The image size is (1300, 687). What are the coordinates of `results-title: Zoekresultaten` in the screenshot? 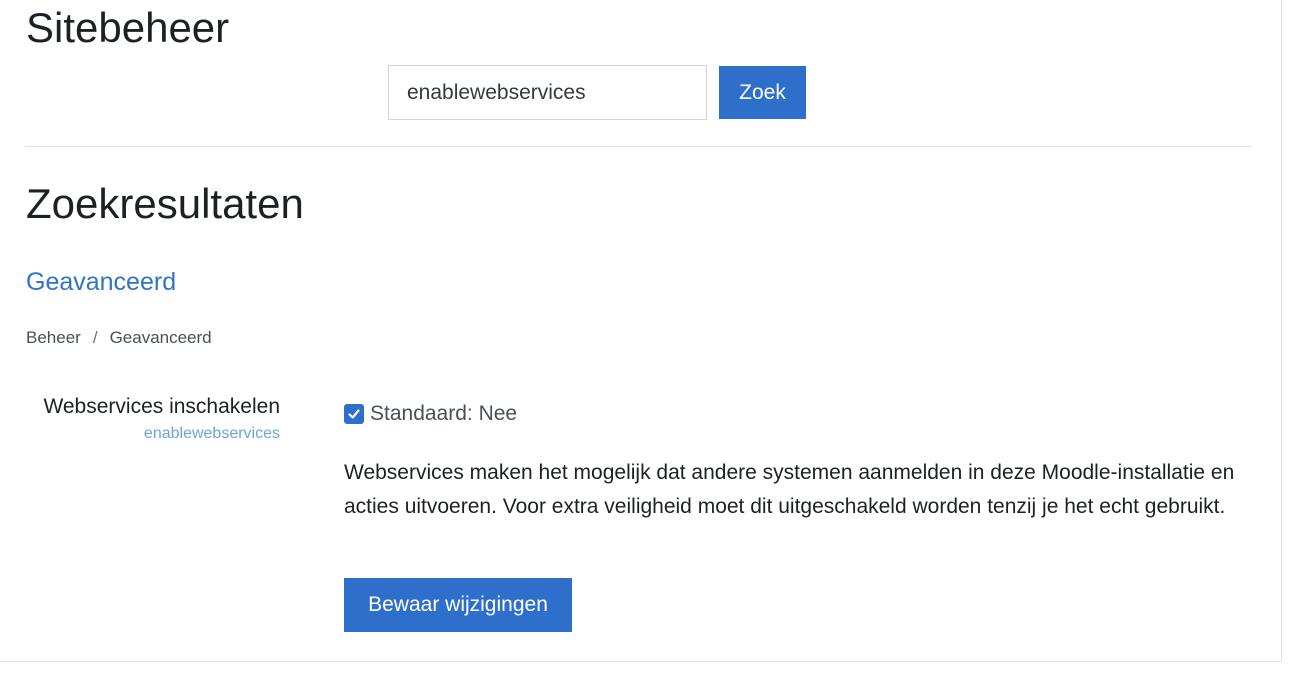 It's located at (165, 203).